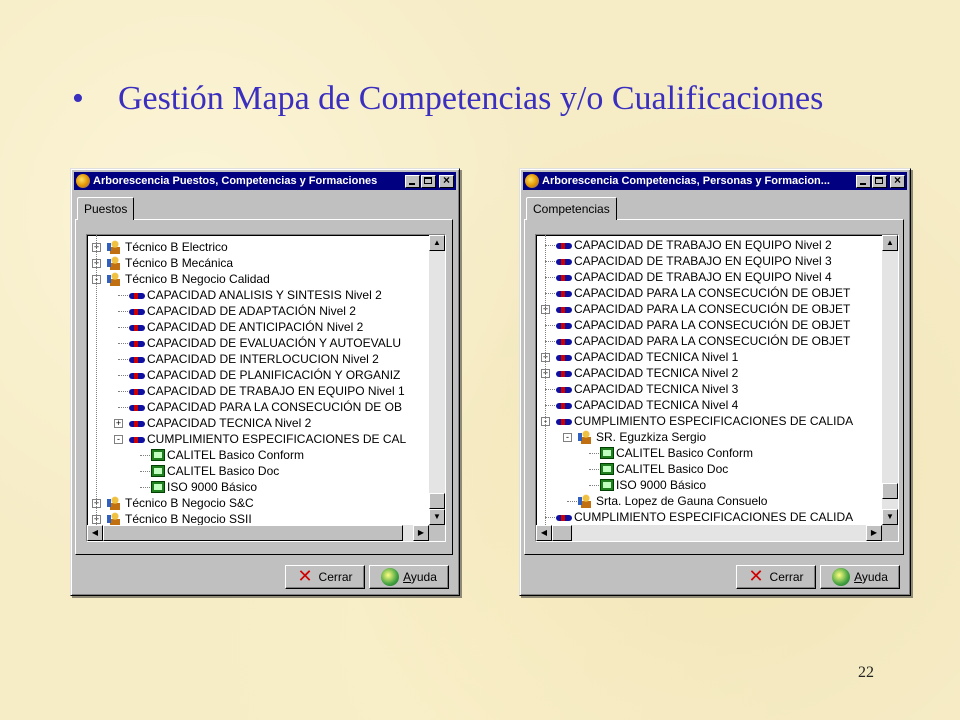 This screenshot has height=720, width=960. Describe the element at coordinates (188, 279) in the screenshot. I see `tree-item: Técnico B Negocio Calidad` at that location.